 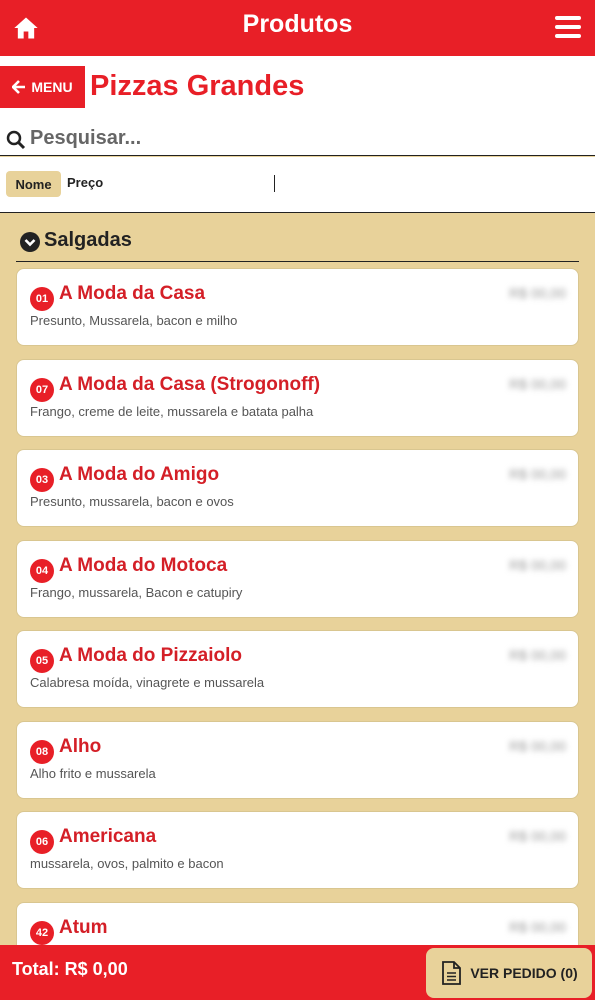 I want to click on page-title: Pizzas Grandes, so click(x=197, y=86).